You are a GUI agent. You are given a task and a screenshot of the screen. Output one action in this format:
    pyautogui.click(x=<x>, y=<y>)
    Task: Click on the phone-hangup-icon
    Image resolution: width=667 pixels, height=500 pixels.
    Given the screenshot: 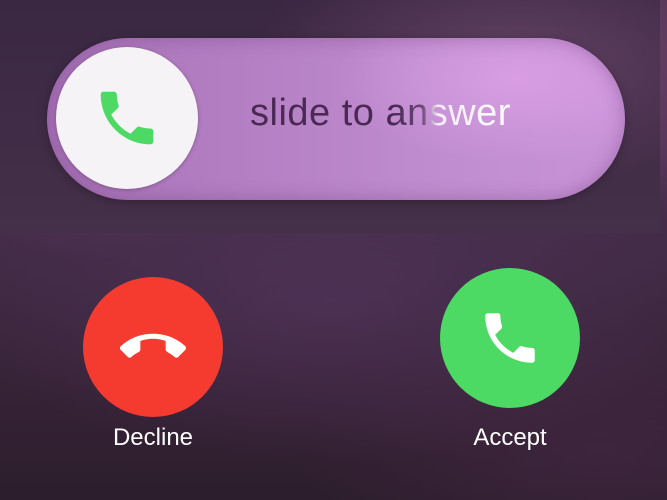 What is the action you would take?
    pyautogui.click(x=153, y=345)
    